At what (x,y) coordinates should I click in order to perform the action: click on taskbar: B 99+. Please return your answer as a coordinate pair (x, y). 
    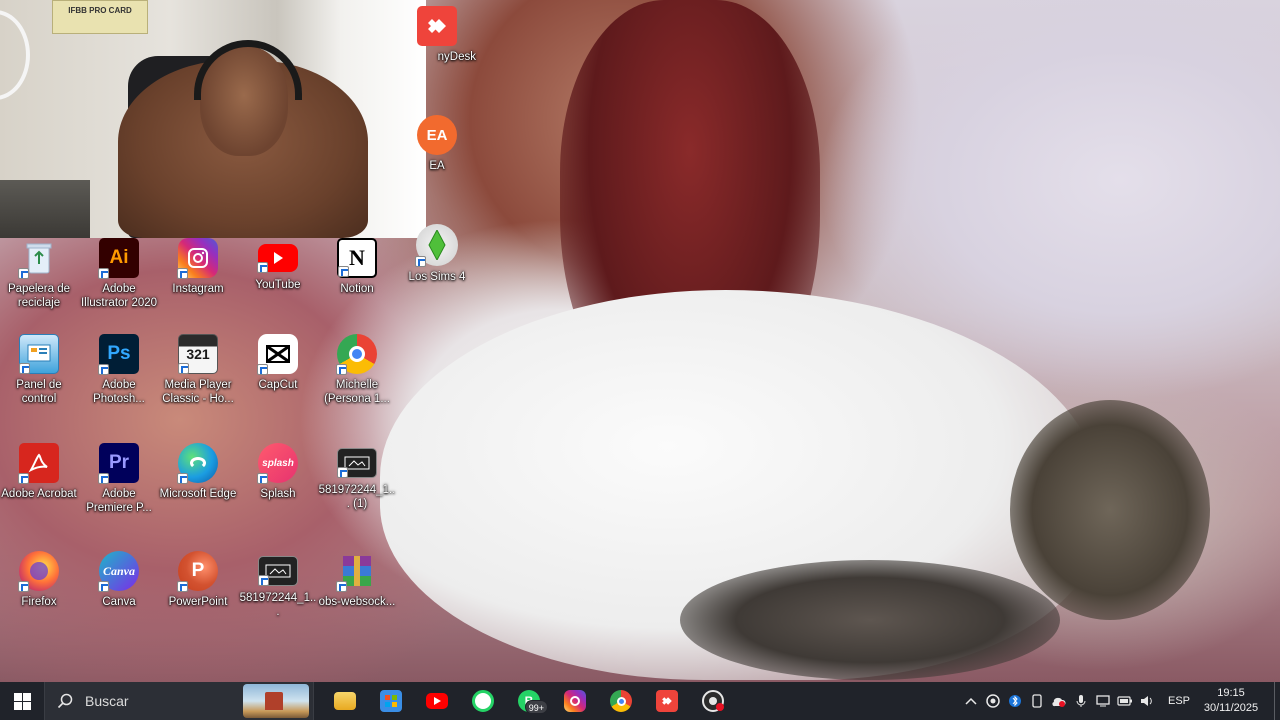
    Looking at the image, I should click on (640, 701).